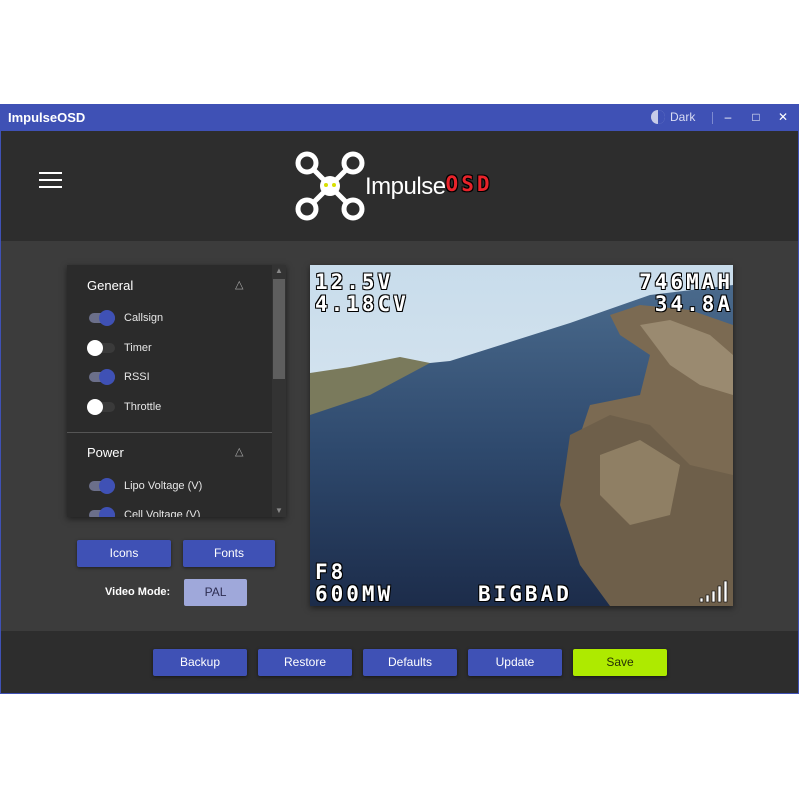 Image resolution: width=799 pixels, height=799 pixels. What do you see at coordinates (686, 282) in the screenshot?
I see `osd-mah: 746MAH` at bounding box center [686, 282].